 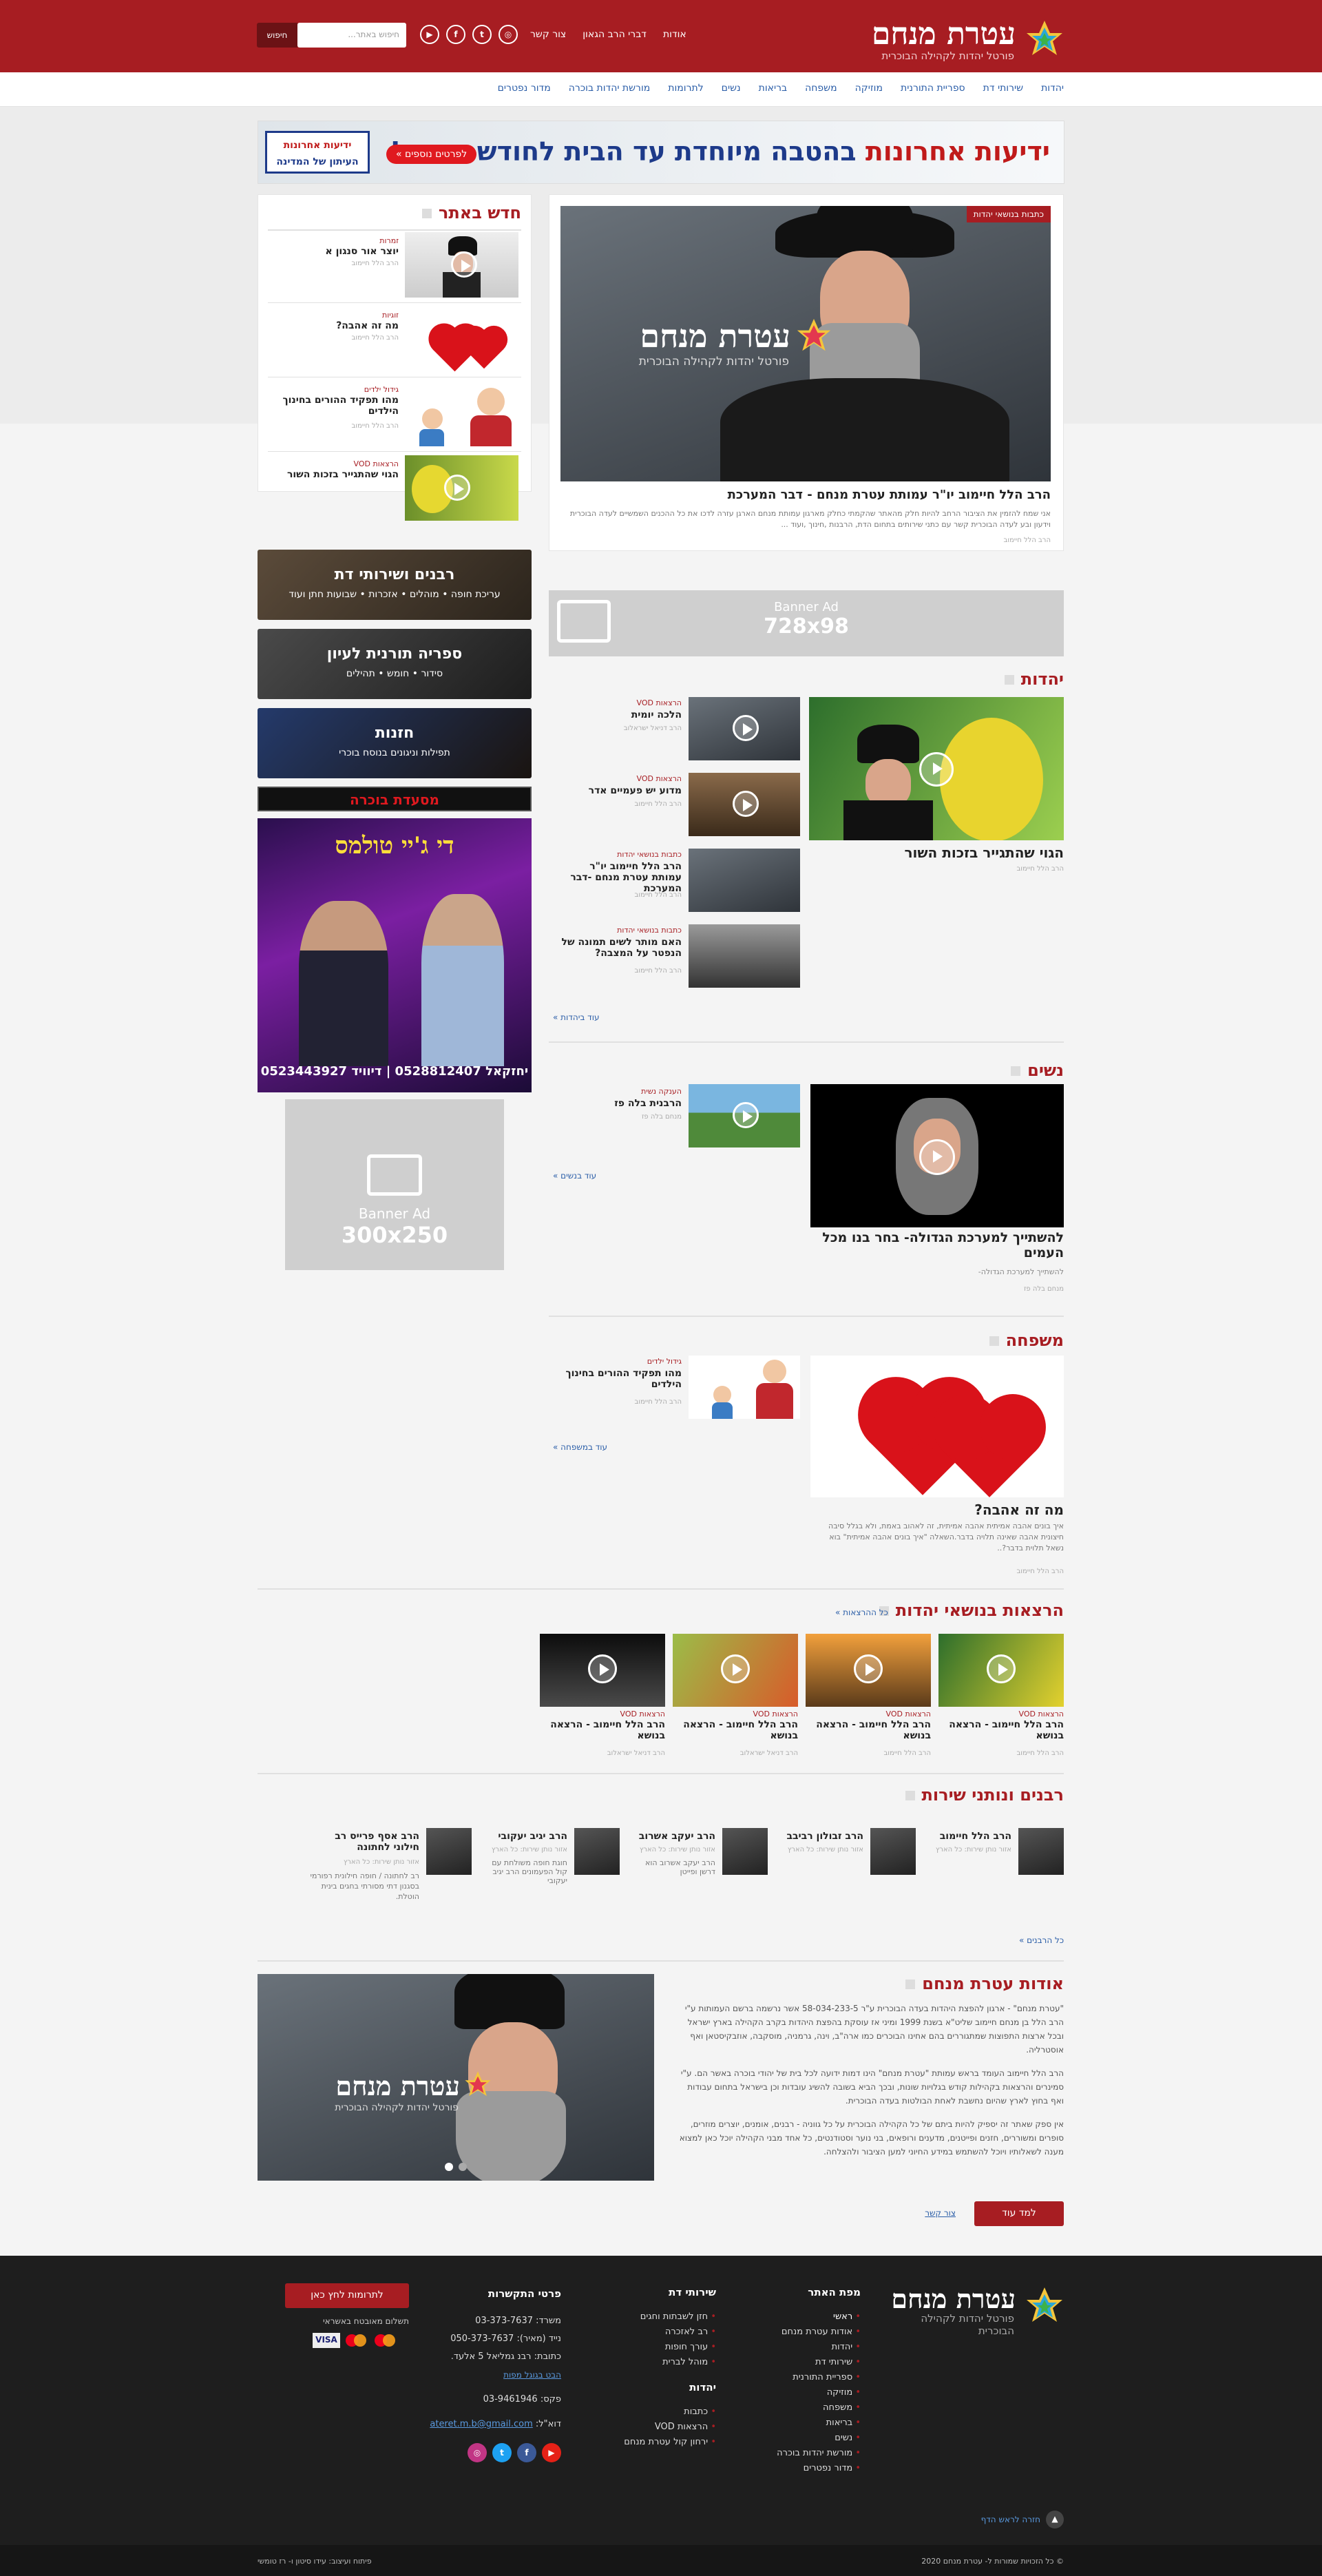 What do you see at coordinates (381, 389) in the screenshot?
I see `new-item-tag: גידול ילדים` at bounding box center [381, 389].